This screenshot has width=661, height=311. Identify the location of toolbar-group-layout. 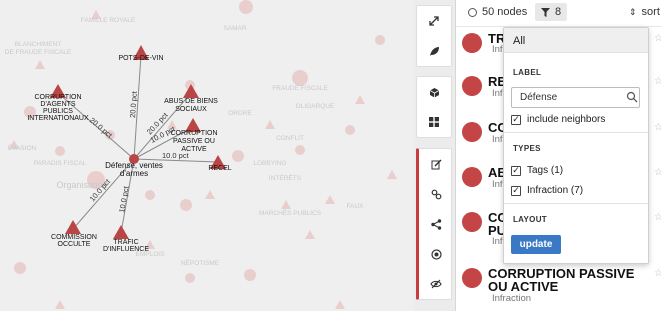
(434, 107).